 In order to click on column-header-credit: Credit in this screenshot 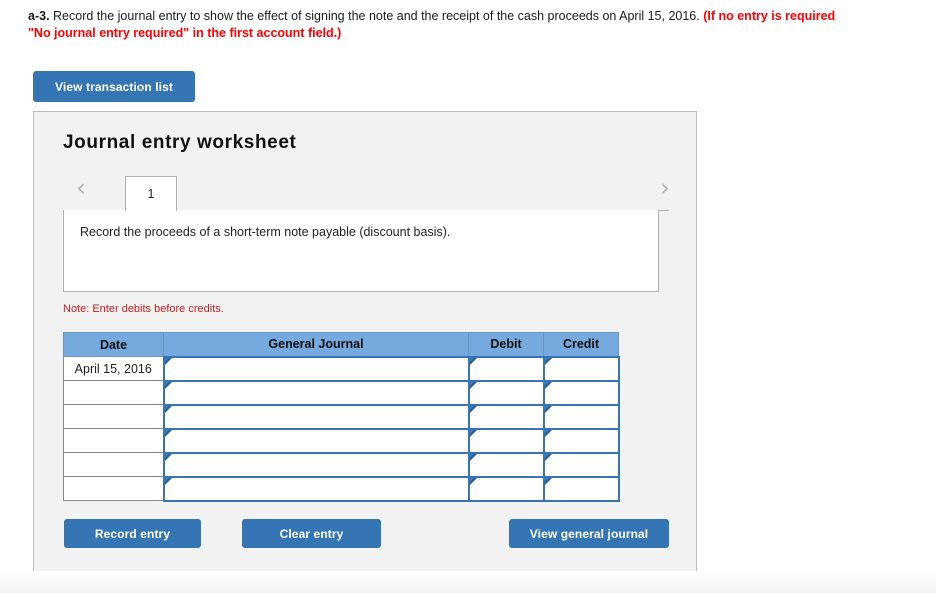, I will do `click(581, 344)`.